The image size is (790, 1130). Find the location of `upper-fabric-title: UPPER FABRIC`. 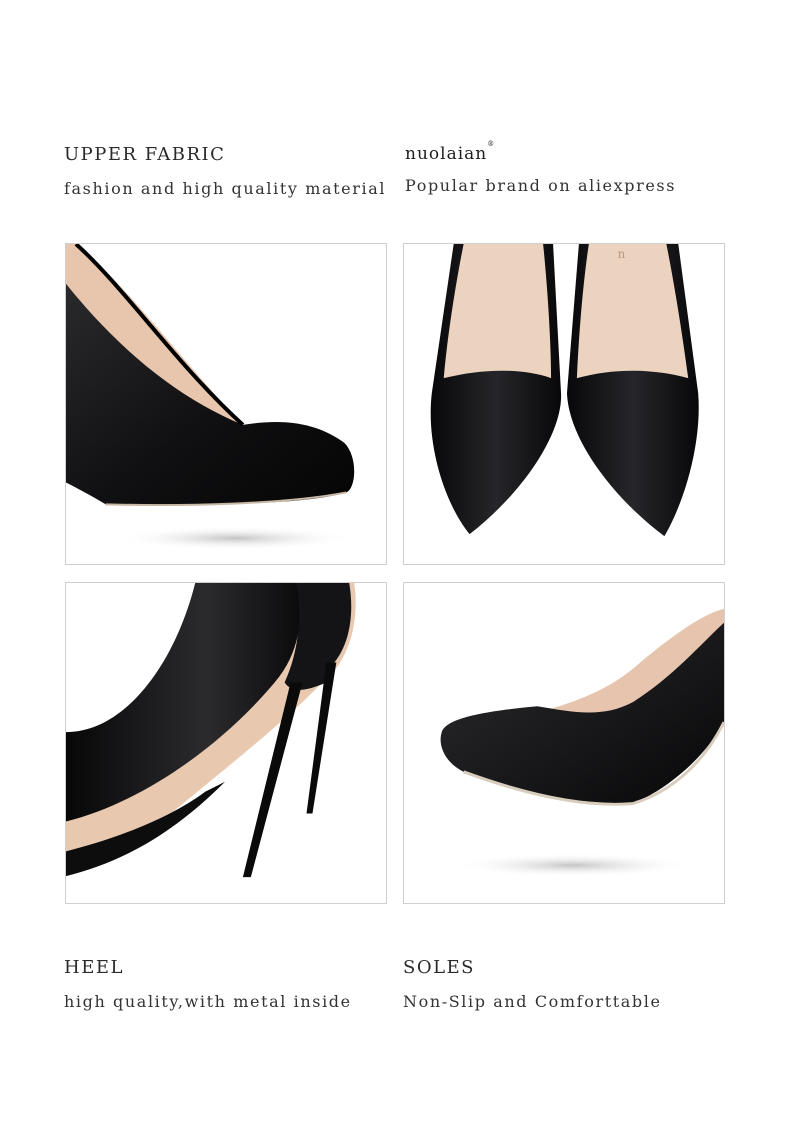

upper-fabric-title: UPPER FABRIC is located at coordinates (145, 154).